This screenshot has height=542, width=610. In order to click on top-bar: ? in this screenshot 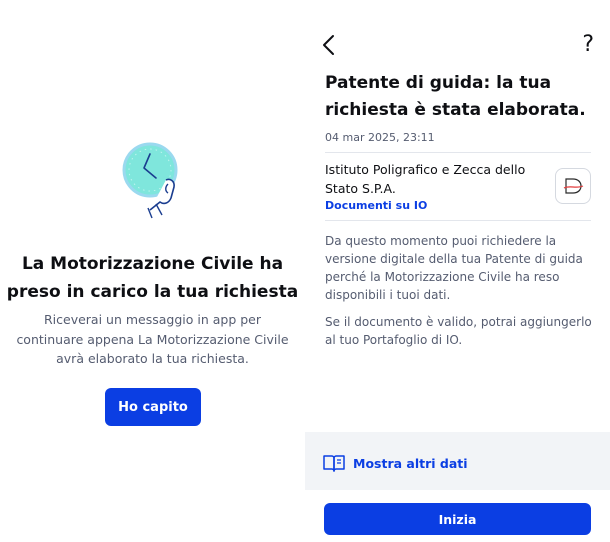, I will do `click(457, 32)`.